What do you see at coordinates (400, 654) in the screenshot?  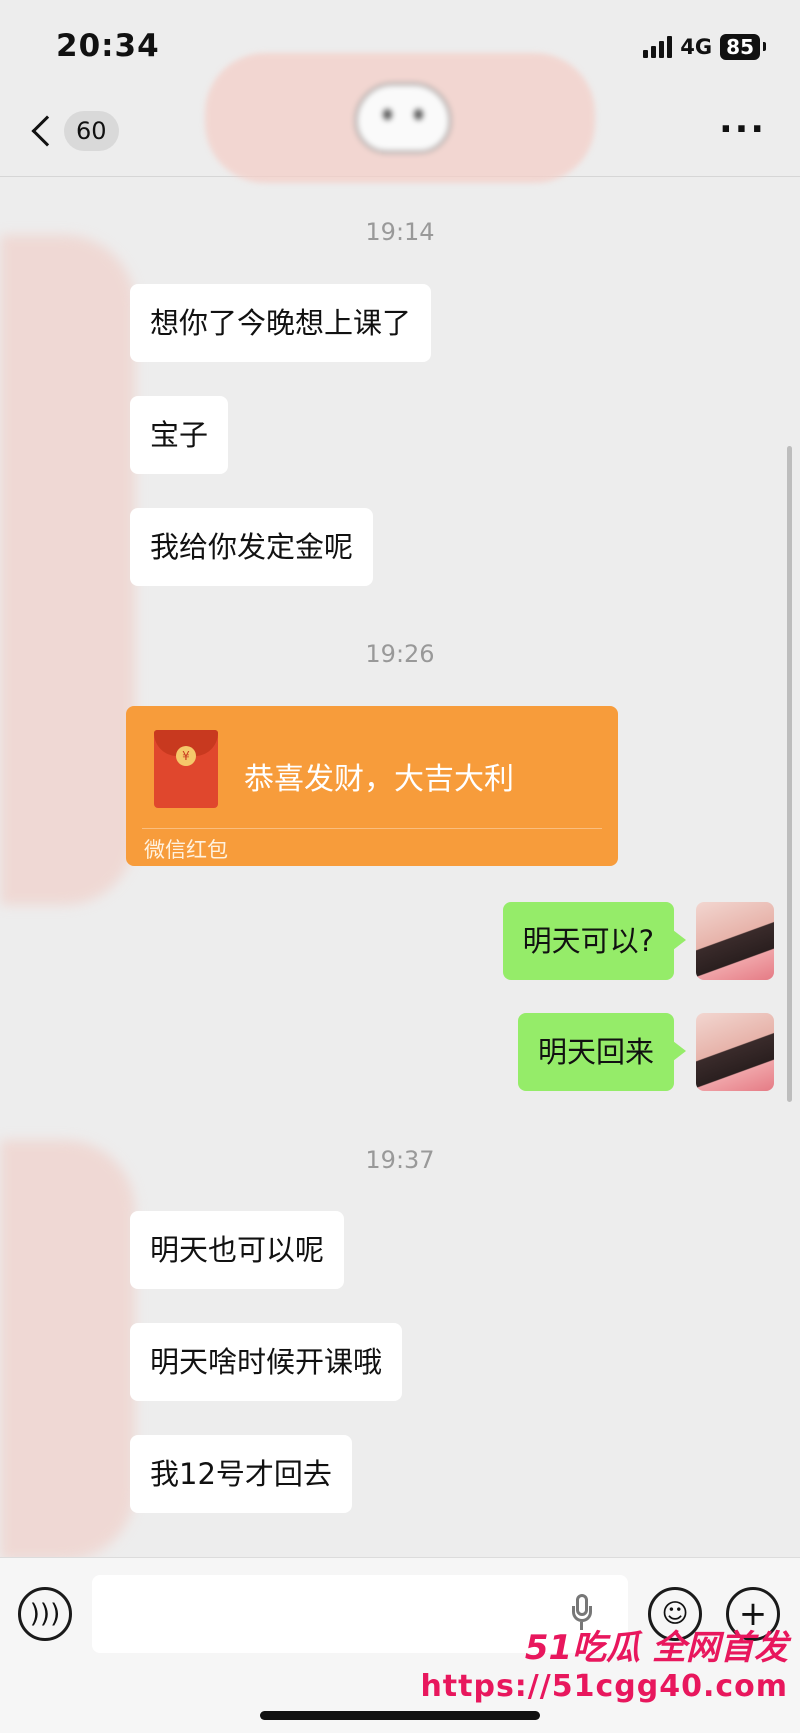 I see `message-timestamp: 19:26` at bounding box center [400, 654].